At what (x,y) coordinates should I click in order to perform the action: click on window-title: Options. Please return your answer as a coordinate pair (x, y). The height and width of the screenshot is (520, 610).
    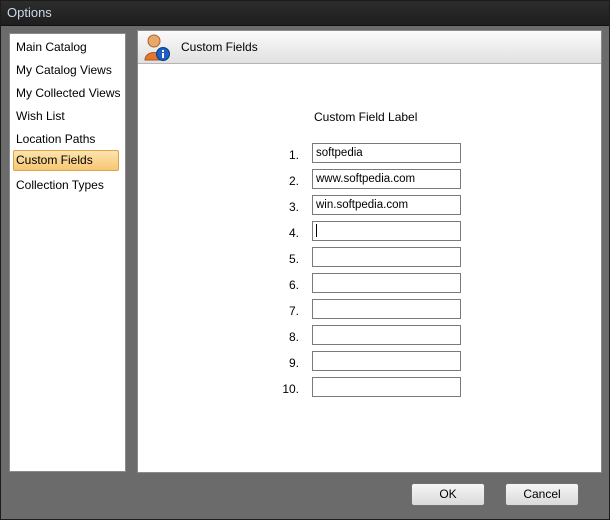
    Looking at the image, I should click on (29, 12).